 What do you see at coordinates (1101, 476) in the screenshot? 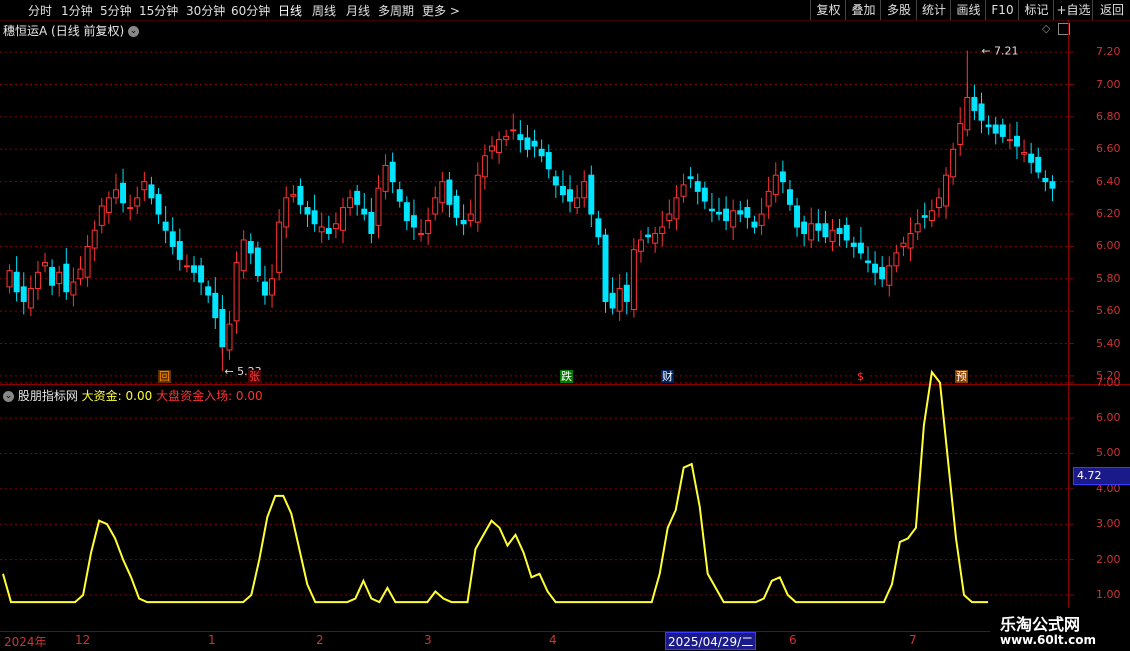
I see `indicator-cursor-value: 4.72` at bounding box center [1101, 476].